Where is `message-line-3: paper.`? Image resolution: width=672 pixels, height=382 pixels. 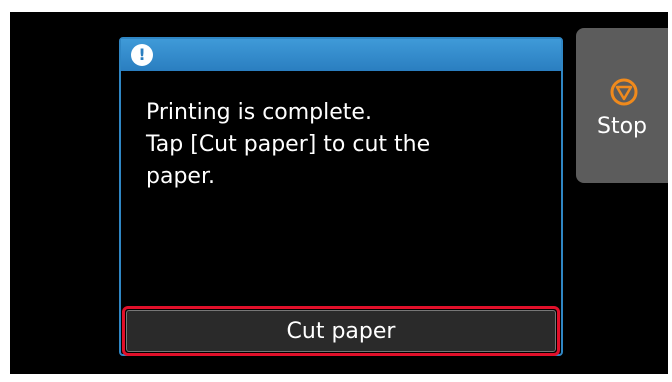
message-line-3: paper. is located at coordinates (180, 176).